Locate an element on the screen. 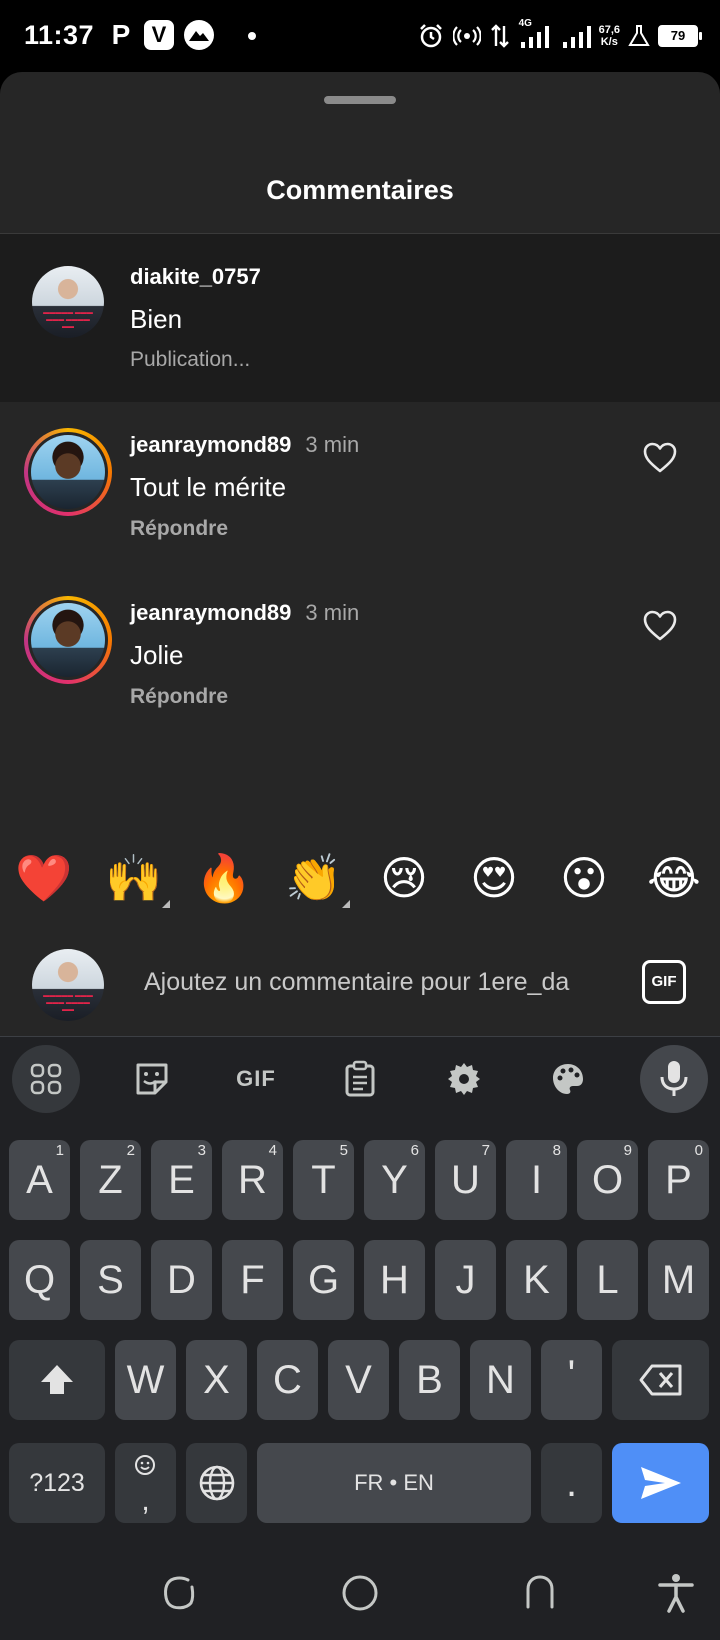  key-u: U7 is located at coordinates (465, 1180).